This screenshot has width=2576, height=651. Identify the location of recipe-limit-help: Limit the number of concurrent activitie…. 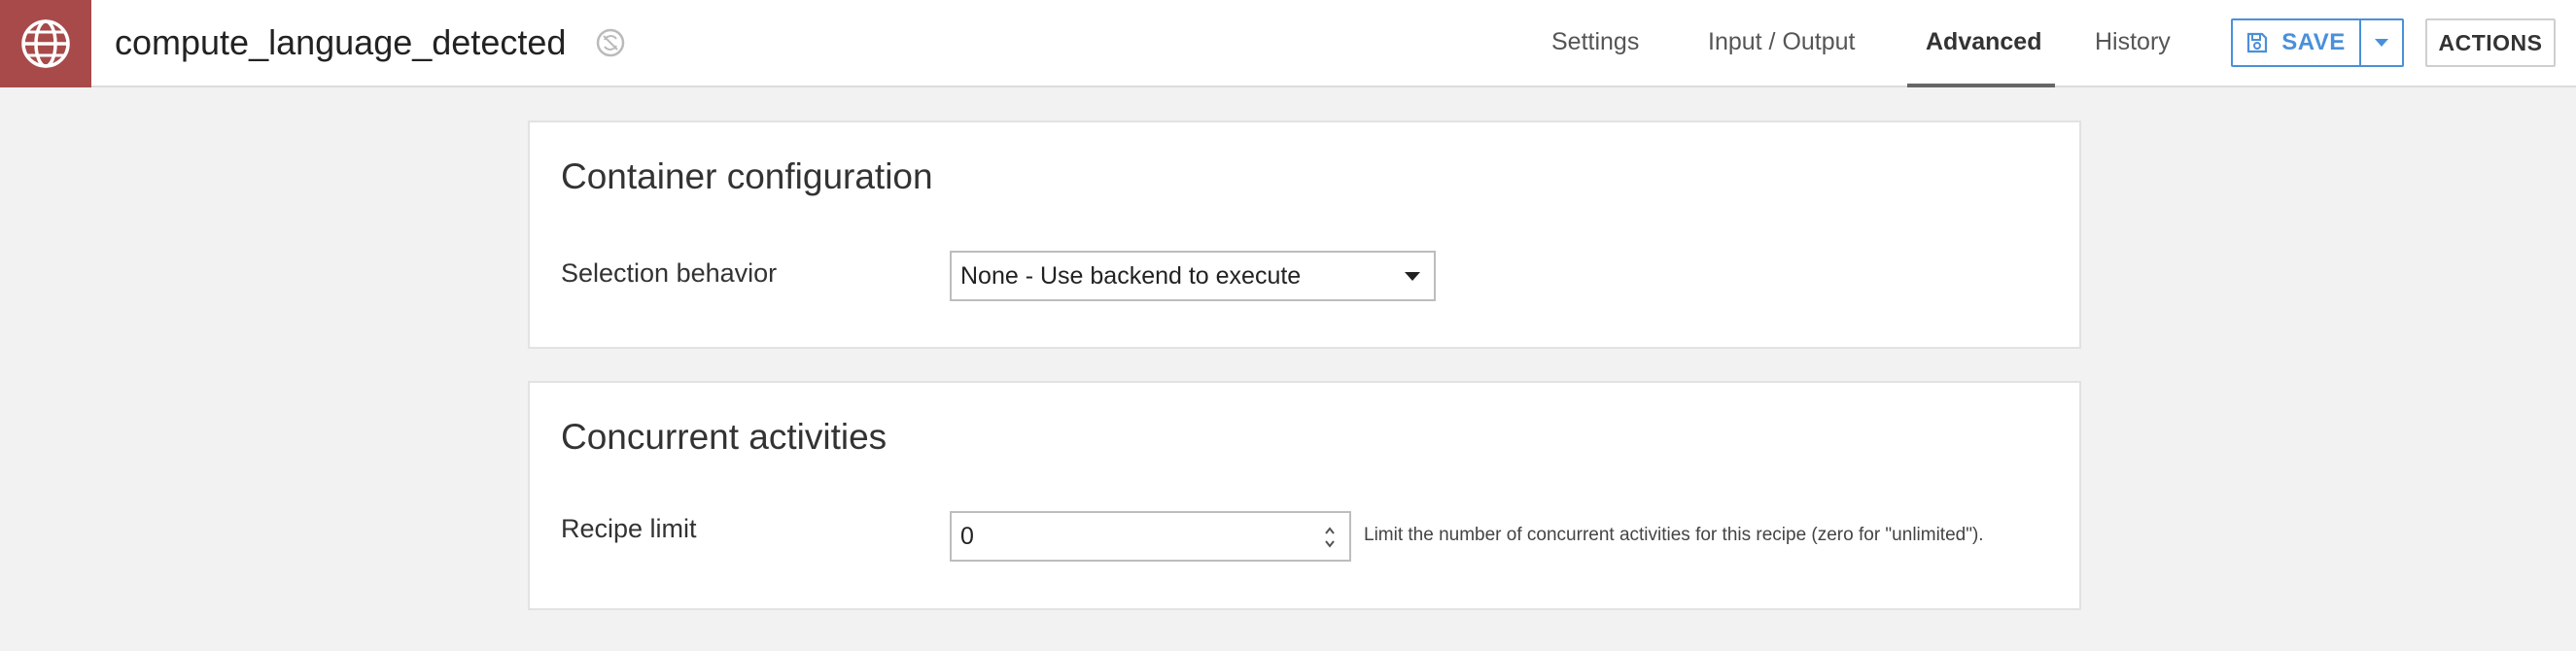
(1674, 535).